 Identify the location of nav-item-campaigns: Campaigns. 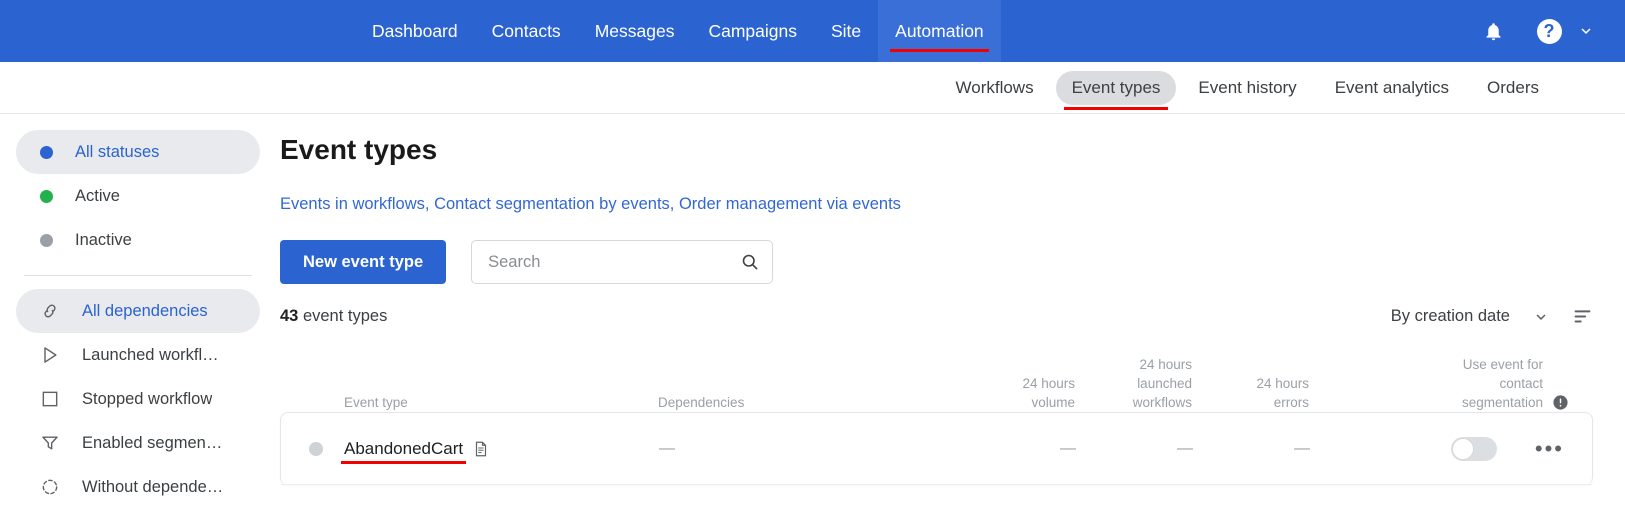
(752, 31).